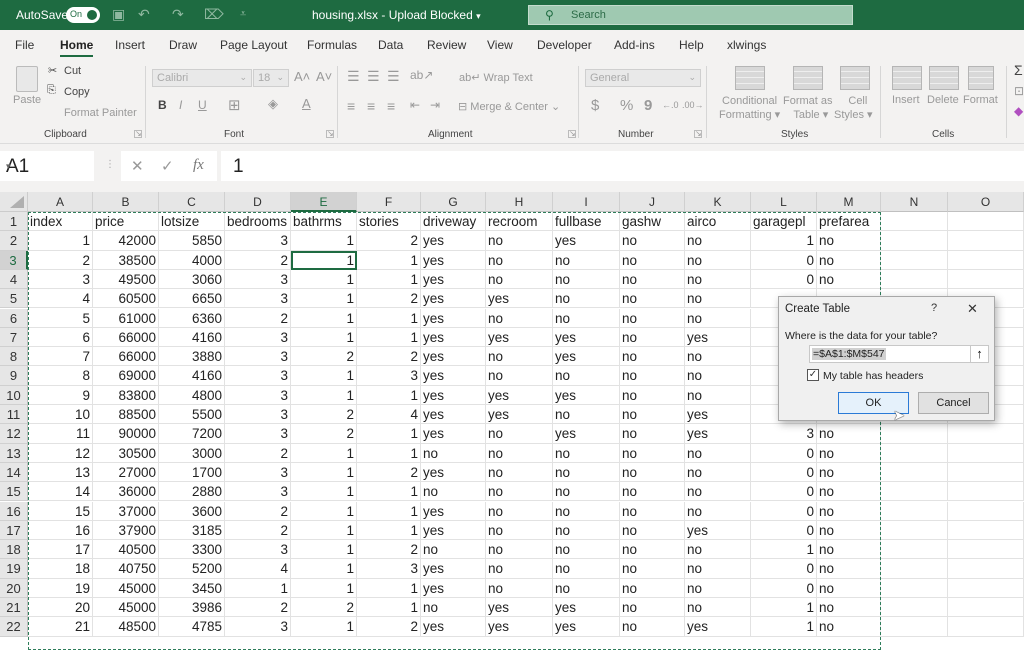 The width and height of the screenshot is (1024, 650). What do you see at coordinates (324, 202) in the screenshot?
I see `column-header-e: E` at bounding box center [324, 202].